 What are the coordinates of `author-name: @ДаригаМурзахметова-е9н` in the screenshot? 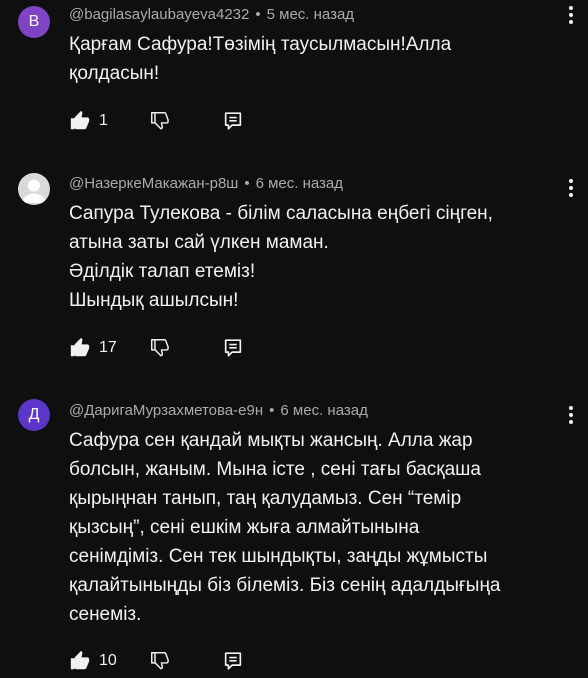 It's located at (166, 410).